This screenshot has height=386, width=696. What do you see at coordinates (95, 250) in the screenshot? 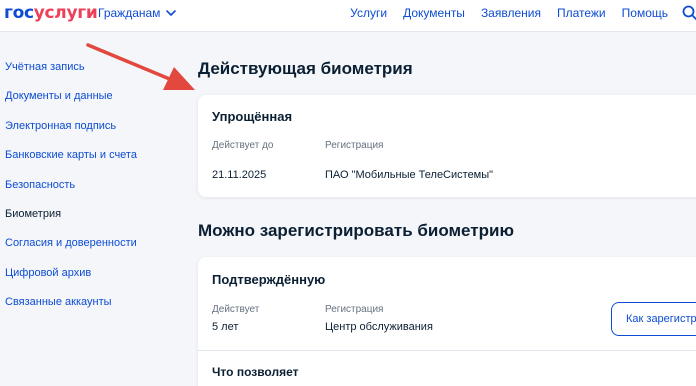
I see `sidebar-item-consents: Согласия и доверенности` at bounding box center [95, 250].